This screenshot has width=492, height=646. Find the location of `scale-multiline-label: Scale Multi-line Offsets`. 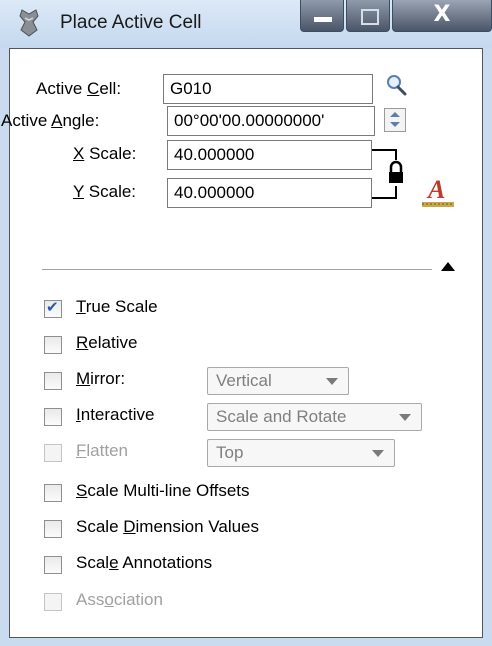

scale-multiline-label: Scale Multi-line Offsets is located at coordinates (163, 491).